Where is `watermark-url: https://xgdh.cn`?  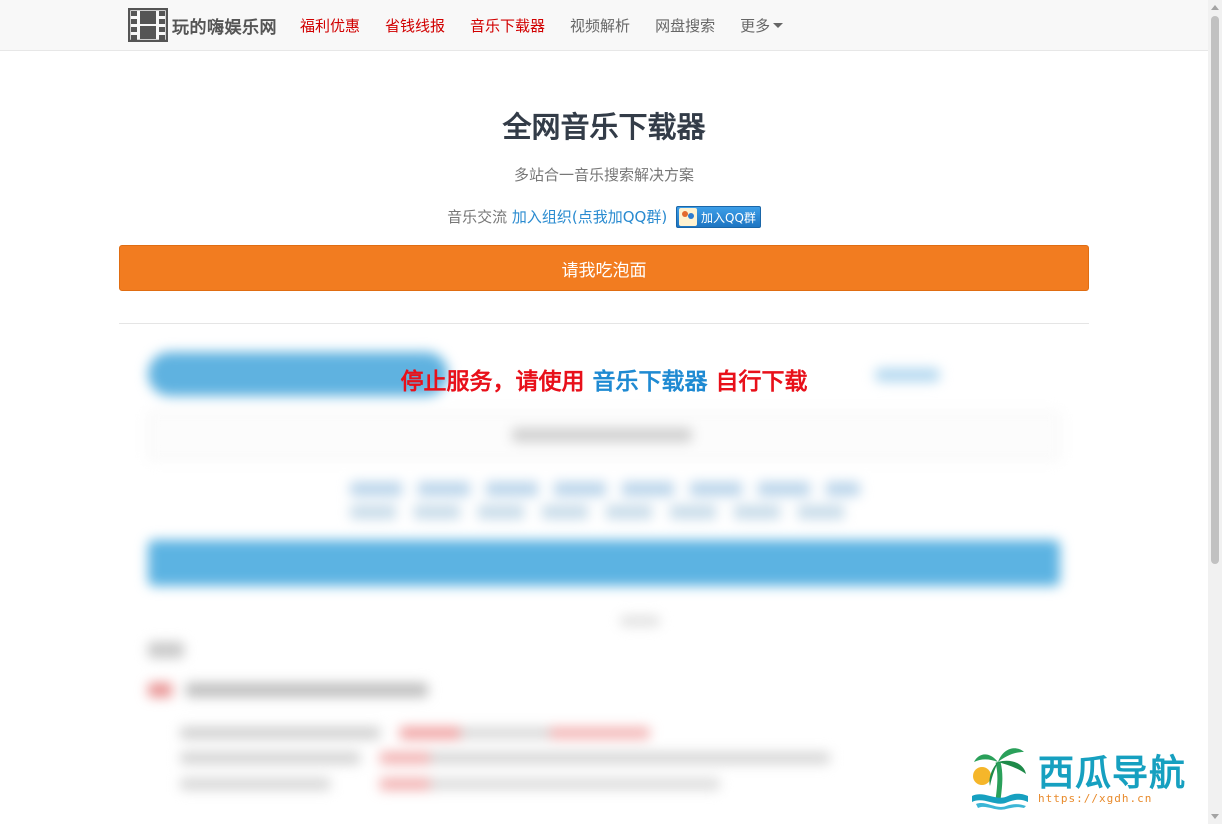
watermark-url: https://xgdh.cn is located at coordinates (1095, 798).